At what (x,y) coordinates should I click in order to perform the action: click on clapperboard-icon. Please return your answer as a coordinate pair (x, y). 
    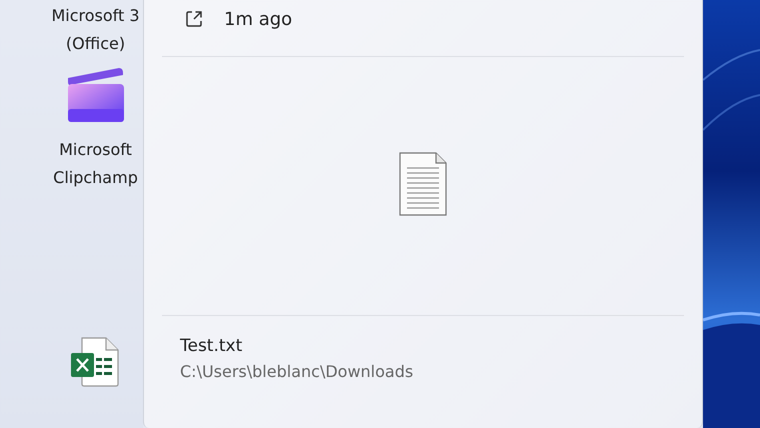
    Looking at the image, I should click on (95, 95).